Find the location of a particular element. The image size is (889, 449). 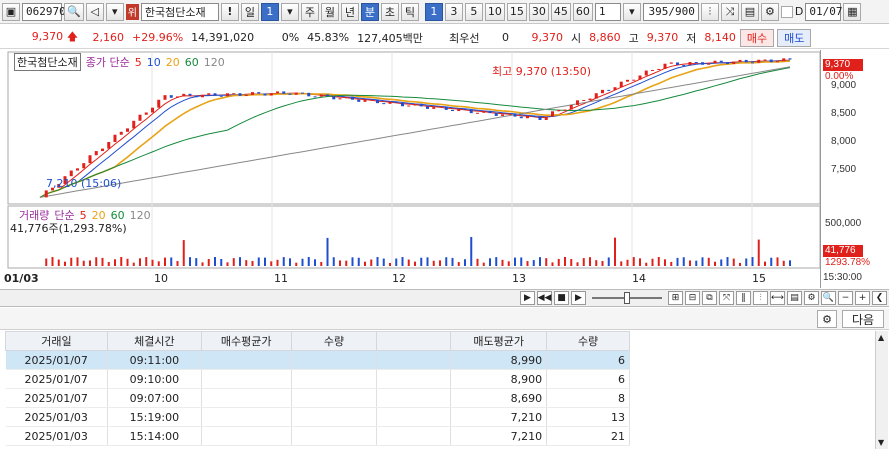

play-icon: ▶ is located at coordinates (578, 298).